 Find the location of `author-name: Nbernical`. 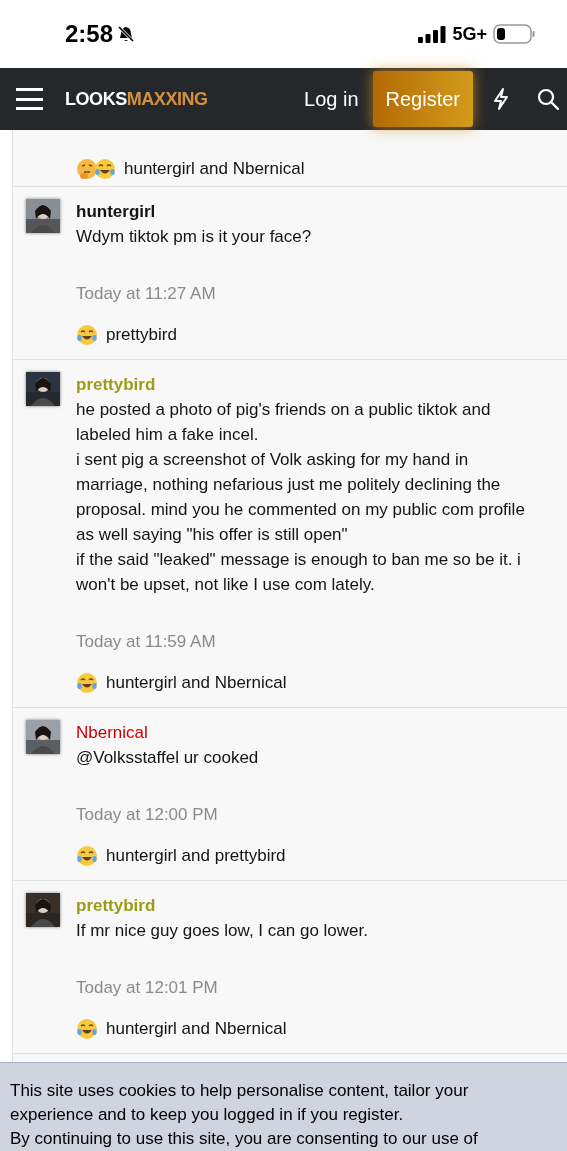

author-name: Nbernical is located at coordinates (181, 732).